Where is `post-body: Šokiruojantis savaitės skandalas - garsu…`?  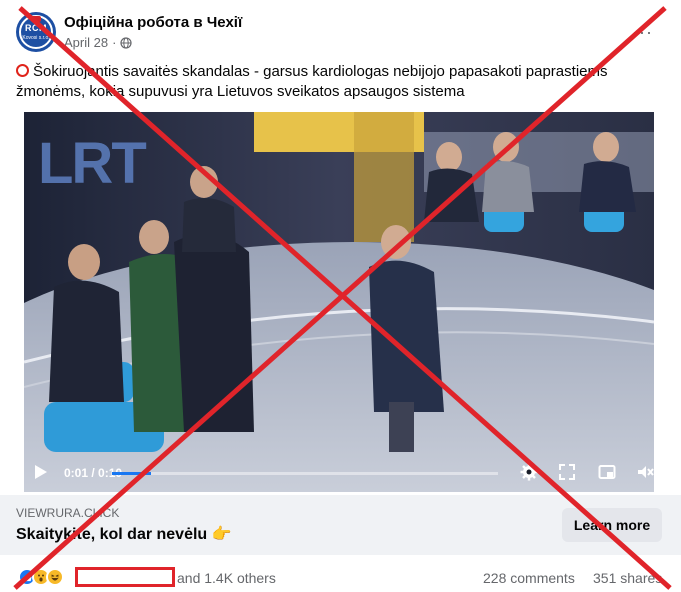
post-body: Šokiruojantis savaitės skandalas - garsu… is located at coordinates (312, 81).